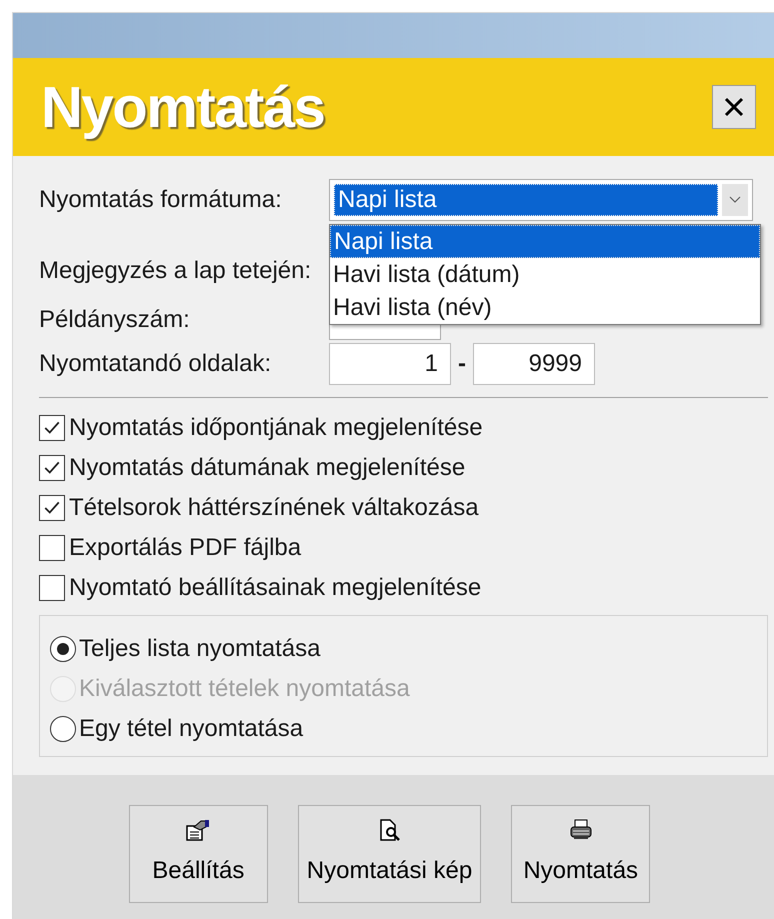  What do you see at coordinates (199, 649) in the screenshot?
I see `radio-label: Teljes lista nyomtatása` at bounding box center [199, 649].